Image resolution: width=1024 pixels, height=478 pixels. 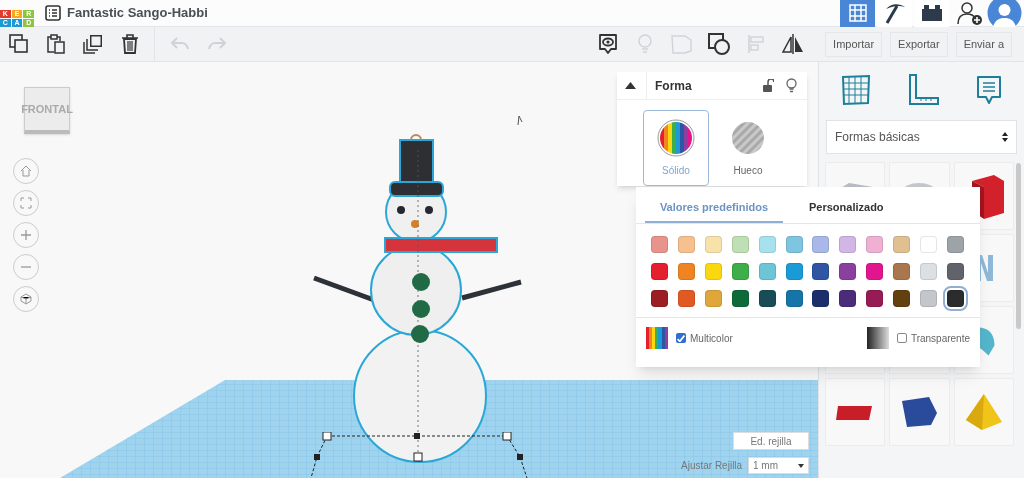 I want to click on checkbox-indicator, so click(x=901, y=338).